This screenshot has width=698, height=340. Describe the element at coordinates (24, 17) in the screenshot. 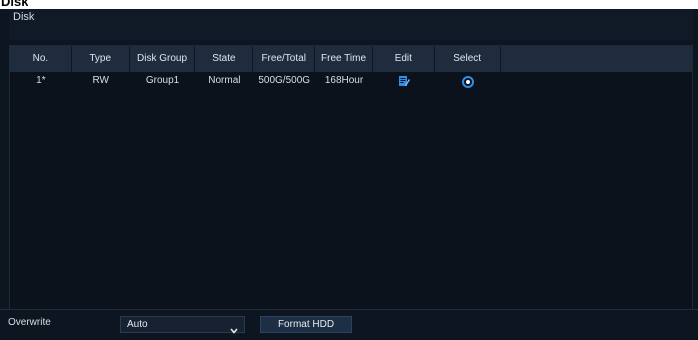

I see `panel-title: Disk` at that location.